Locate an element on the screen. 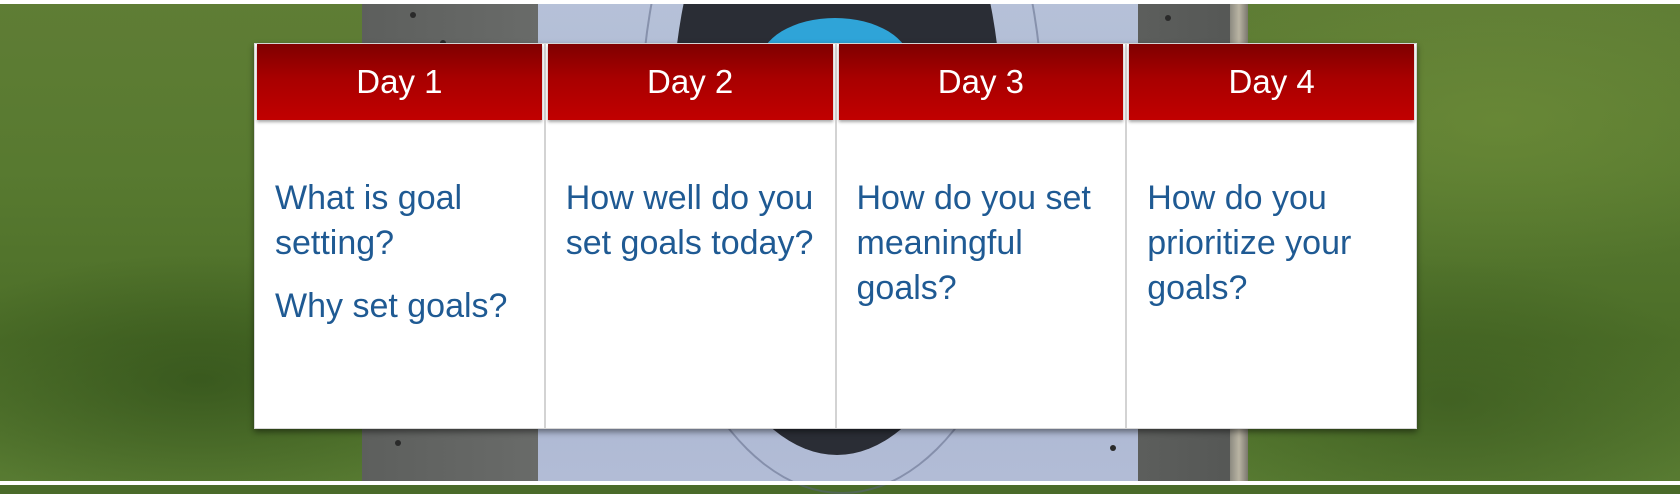 The image size is (1680, 494). day-questions: How well do you set goals today? is located at coordinates (690, 202).